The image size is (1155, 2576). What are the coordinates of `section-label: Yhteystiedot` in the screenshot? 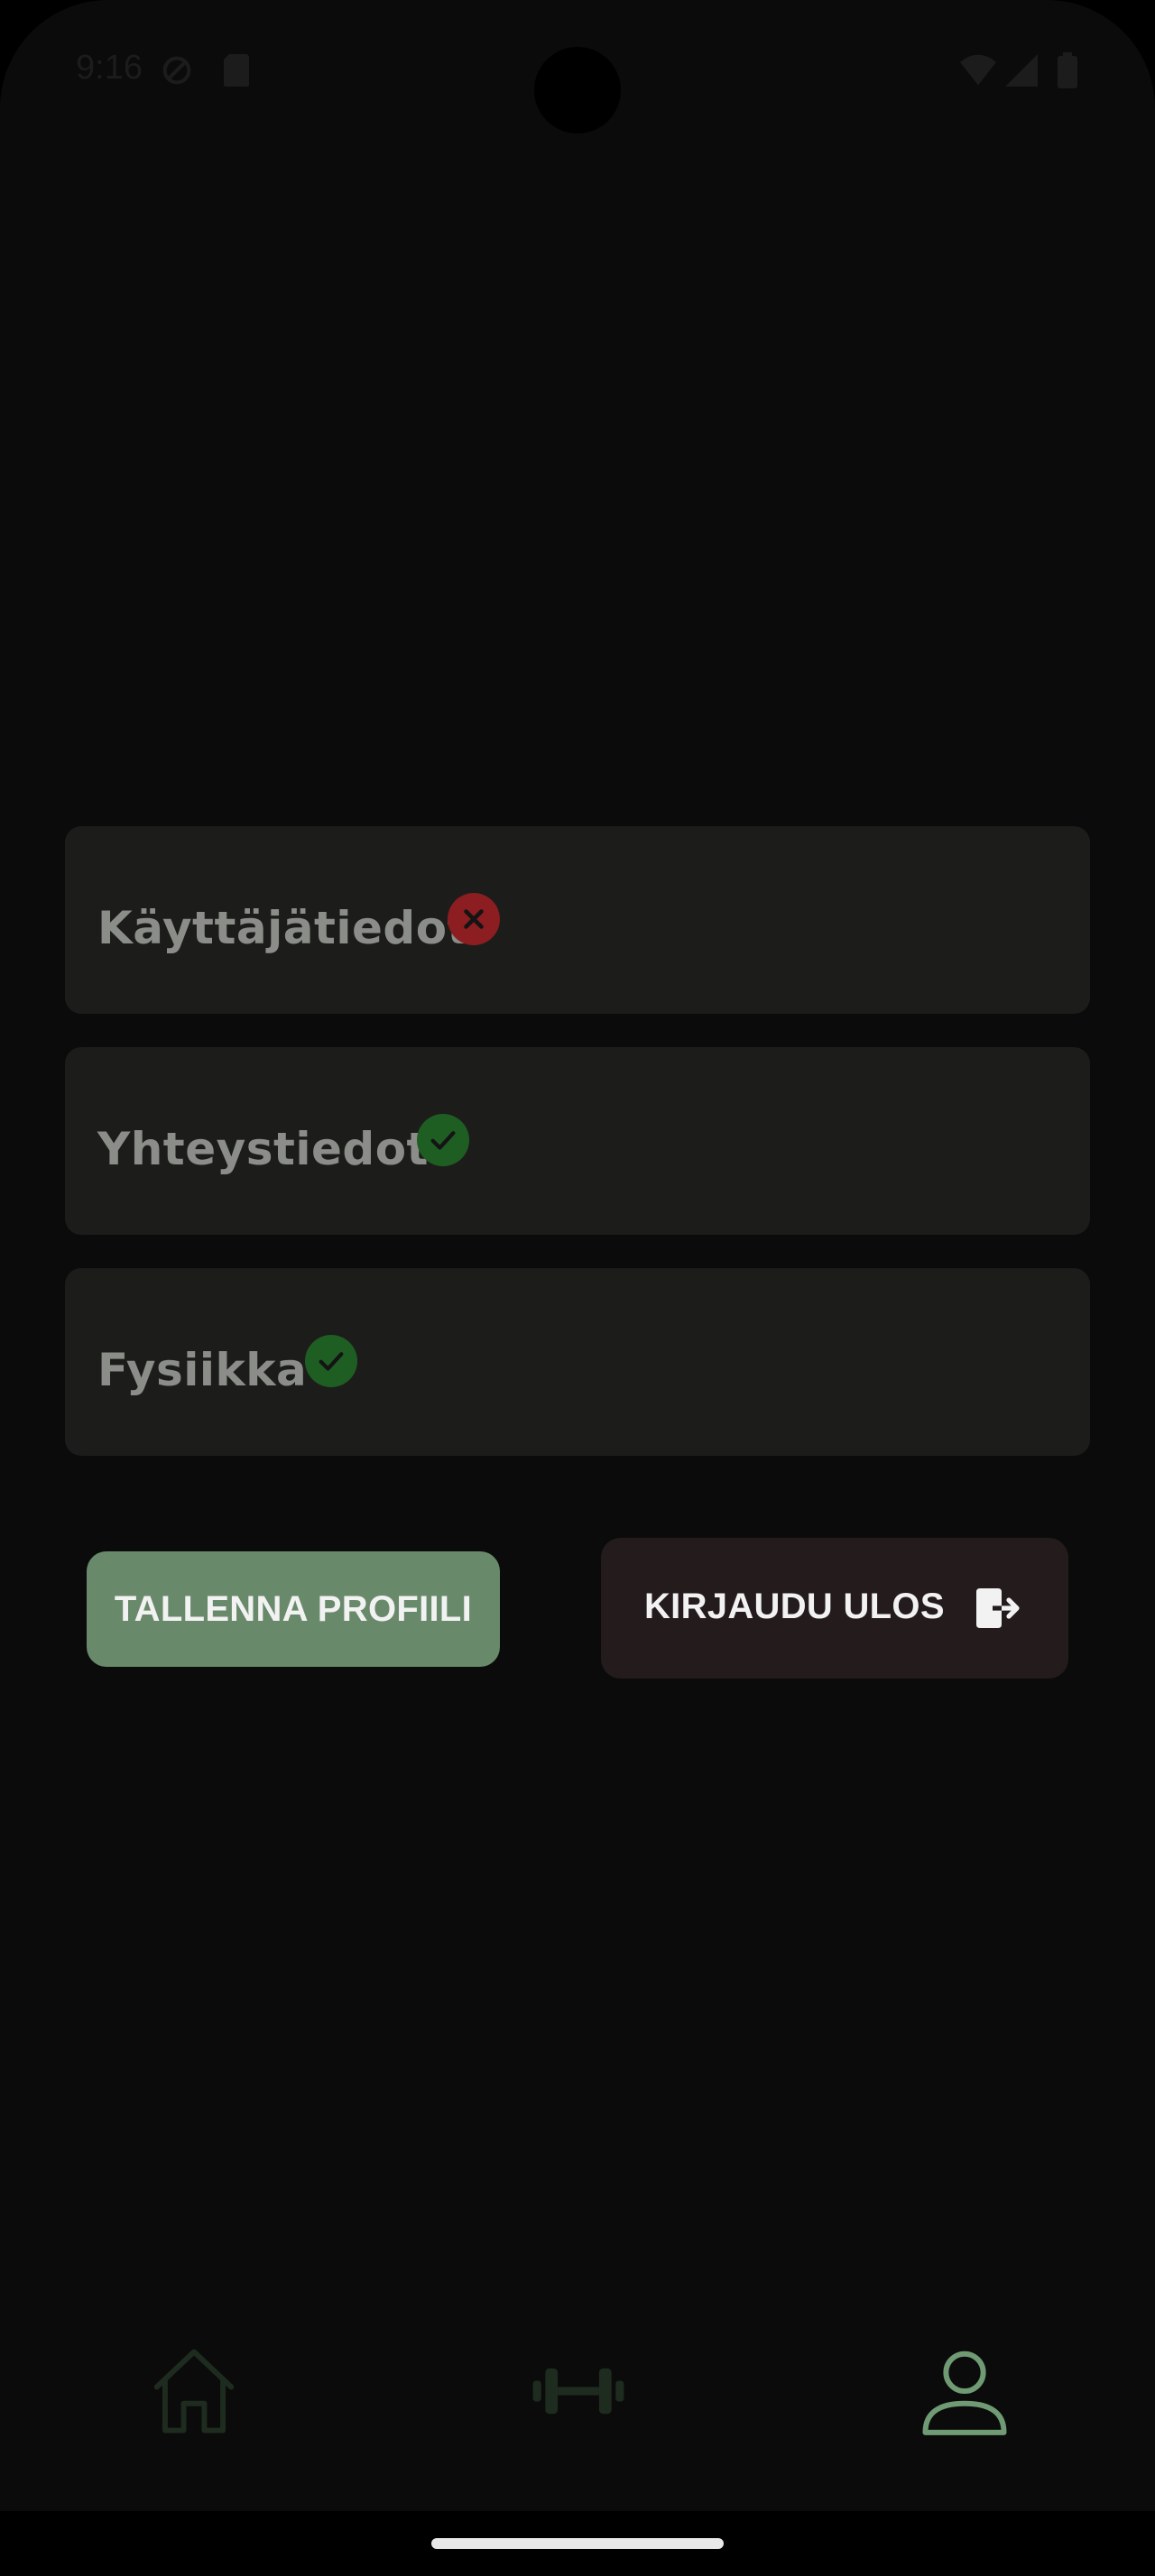 It's located at (263, 1149).